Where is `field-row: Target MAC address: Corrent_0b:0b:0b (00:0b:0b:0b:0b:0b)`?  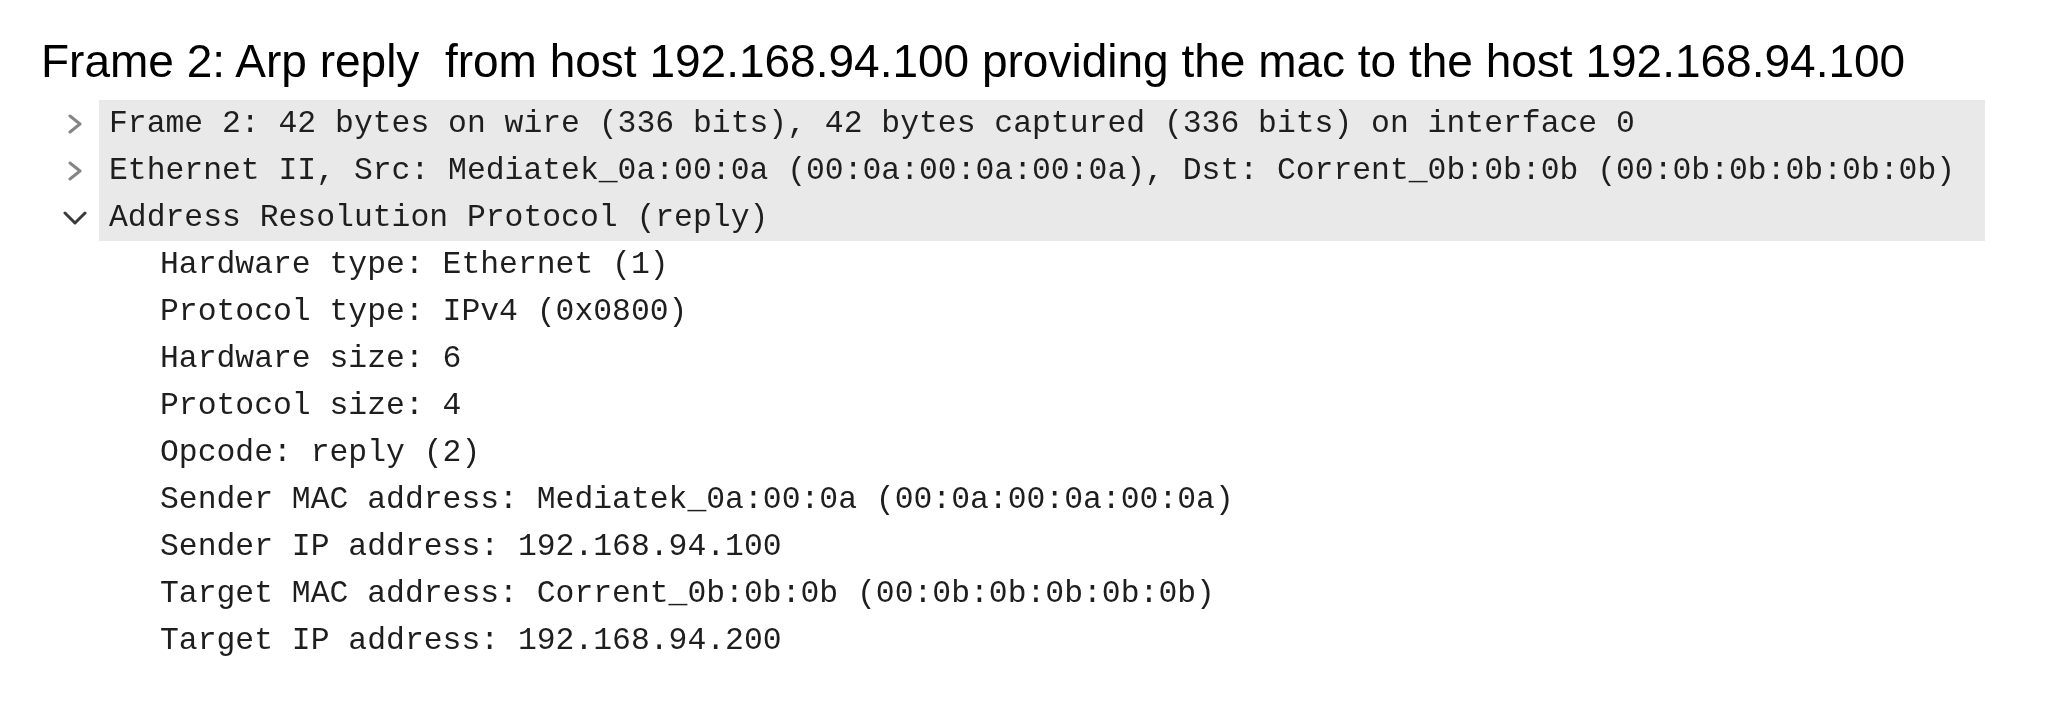 field-row: Target MAC address: Corrent_0b:0b:0b (00:0b:0b:0b:0b:0b) is located at coordinates (687, 593).